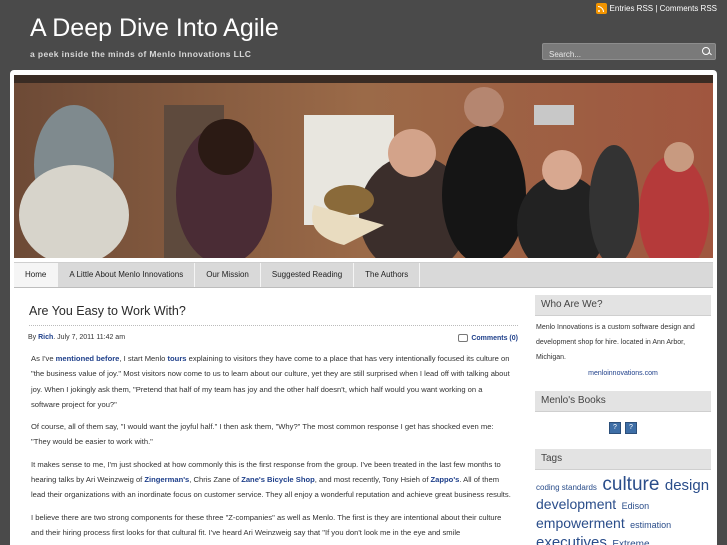 This screenshot has width=727, height=545. I want to click on link-zingermans: Zingerman's, so click(166, 479).